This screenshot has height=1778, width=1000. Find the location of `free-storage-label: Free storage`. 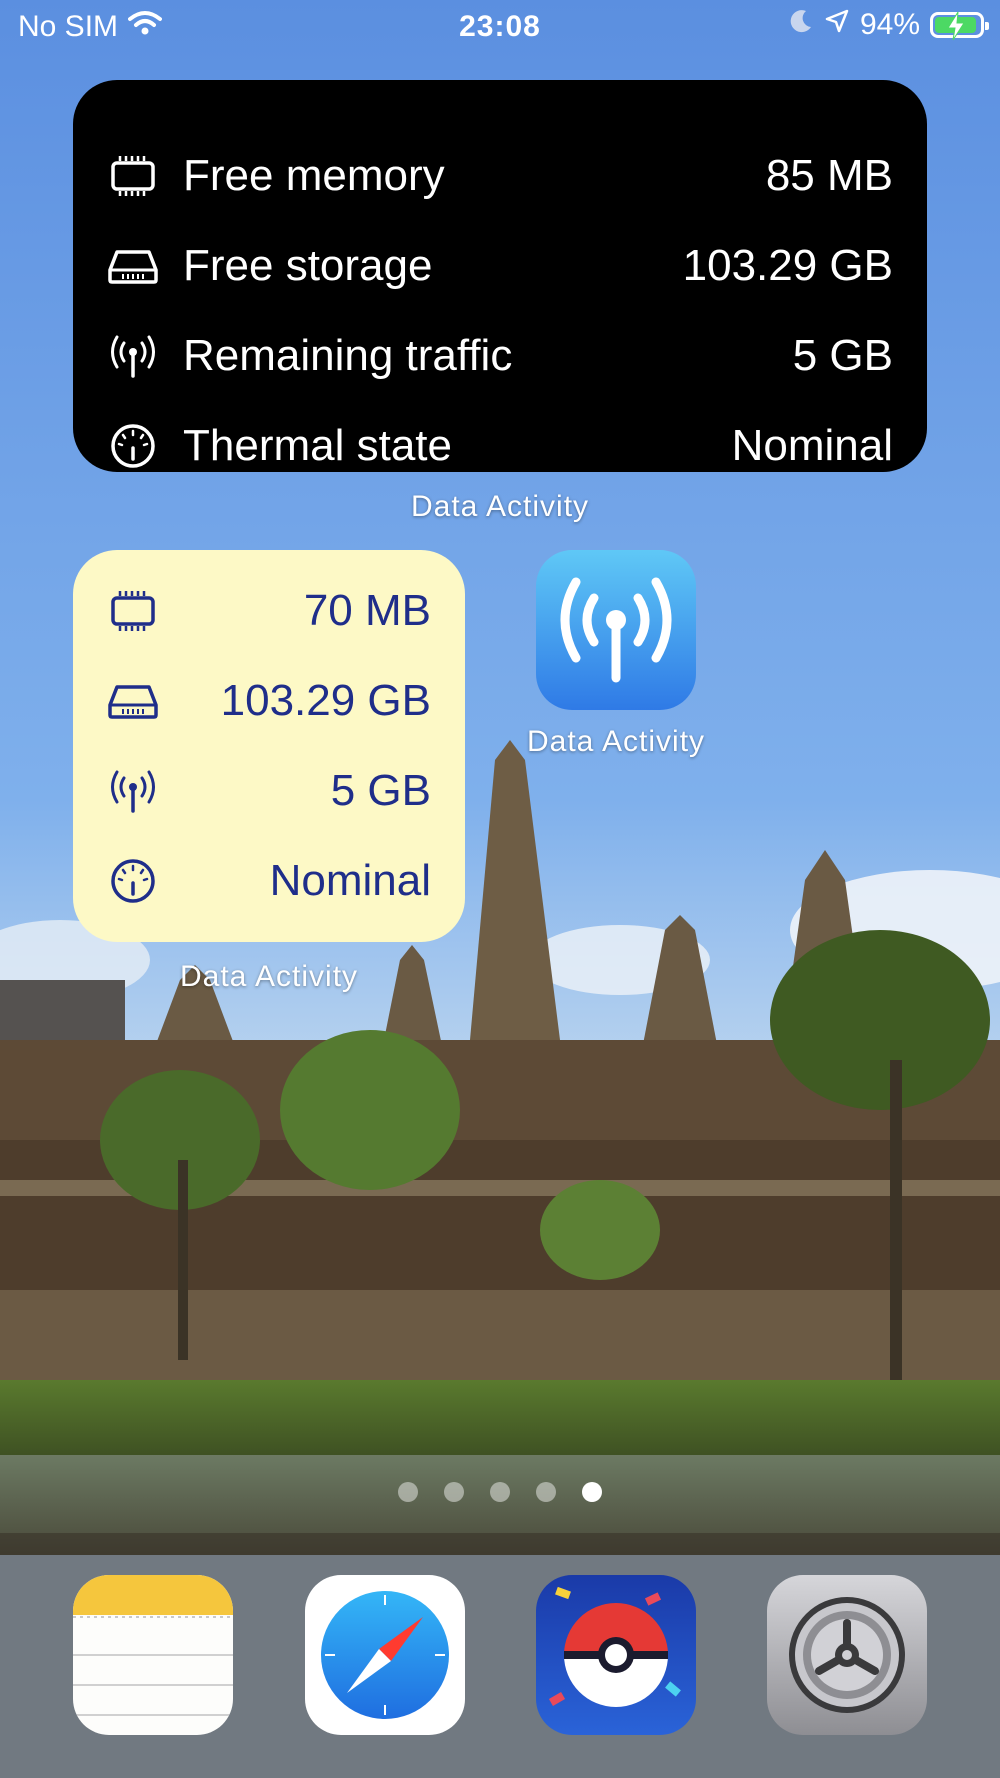

free-storage-label: Free storage is located at coordinates (308, 265).